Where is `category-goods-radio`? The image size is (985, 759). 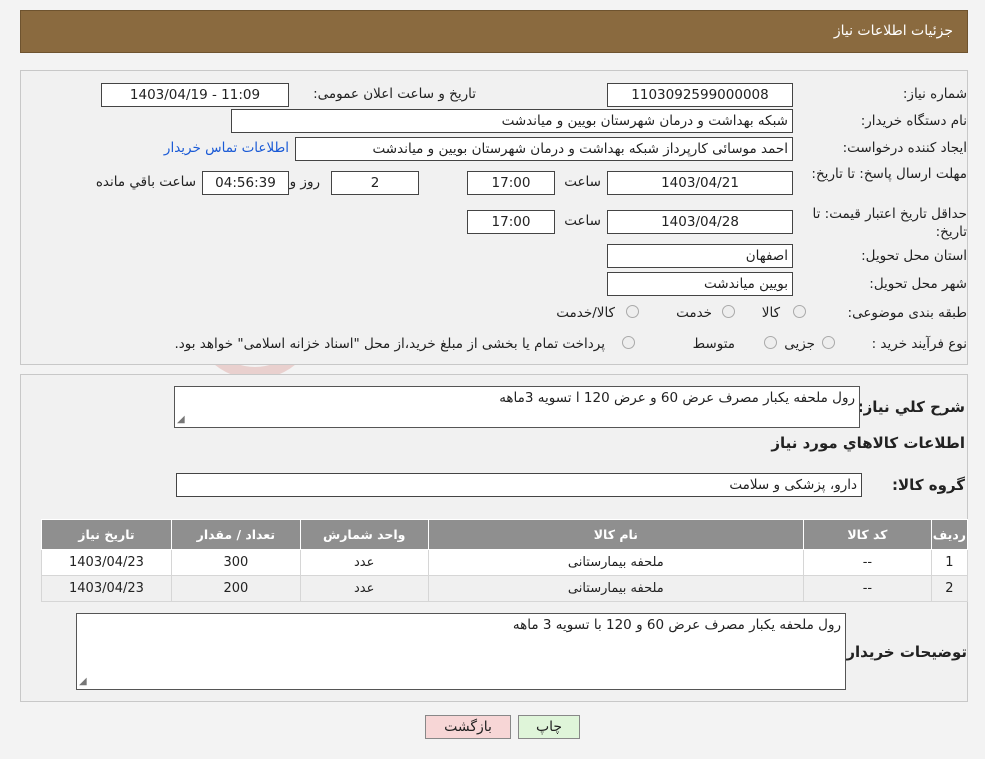 category-goods-radio is located at coordinates (799, 311).